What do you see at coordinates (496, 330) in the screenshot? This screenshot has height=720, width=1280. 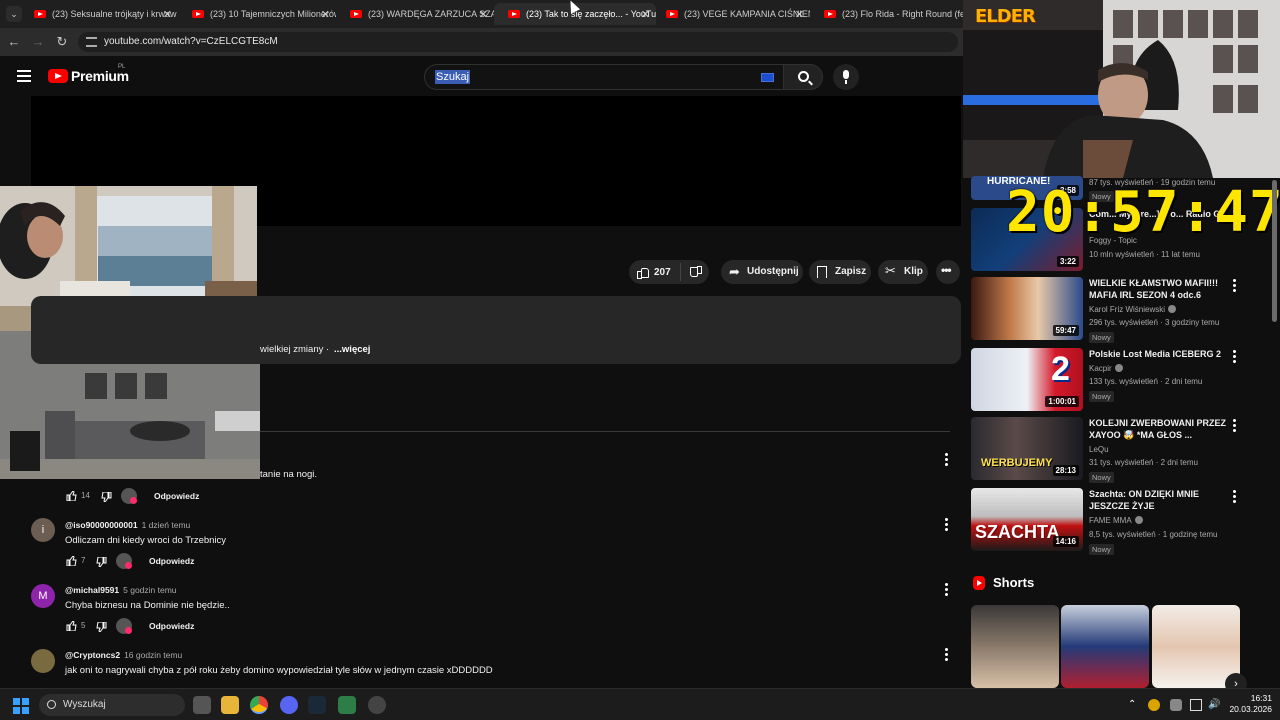 I see `description-box` at bounding box center [496, 330].